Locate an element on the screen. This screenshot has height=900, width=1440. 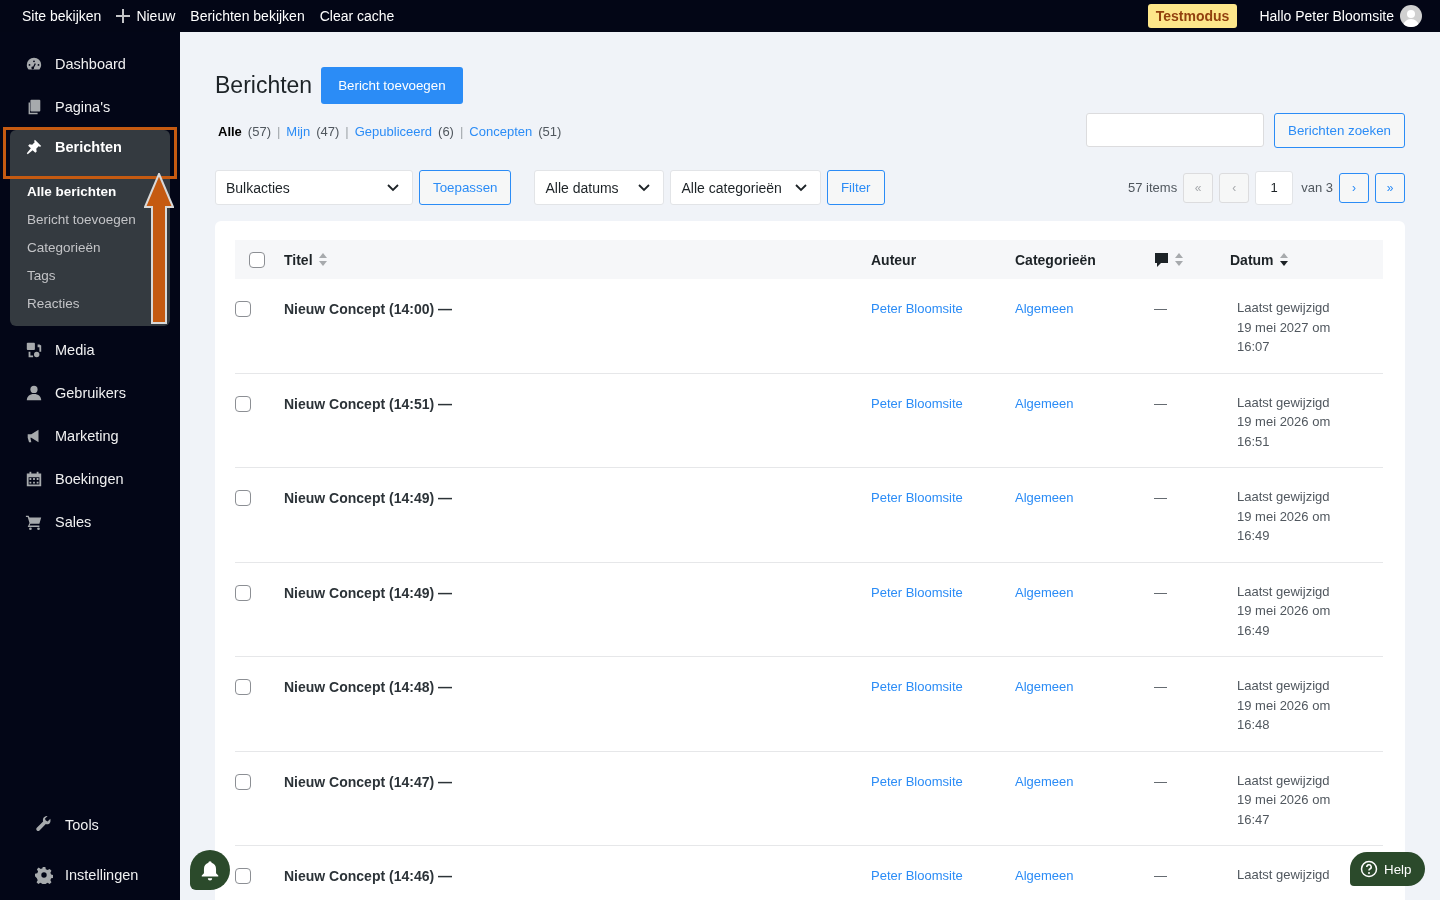
pin-icon is located at coordinates (34, 147).